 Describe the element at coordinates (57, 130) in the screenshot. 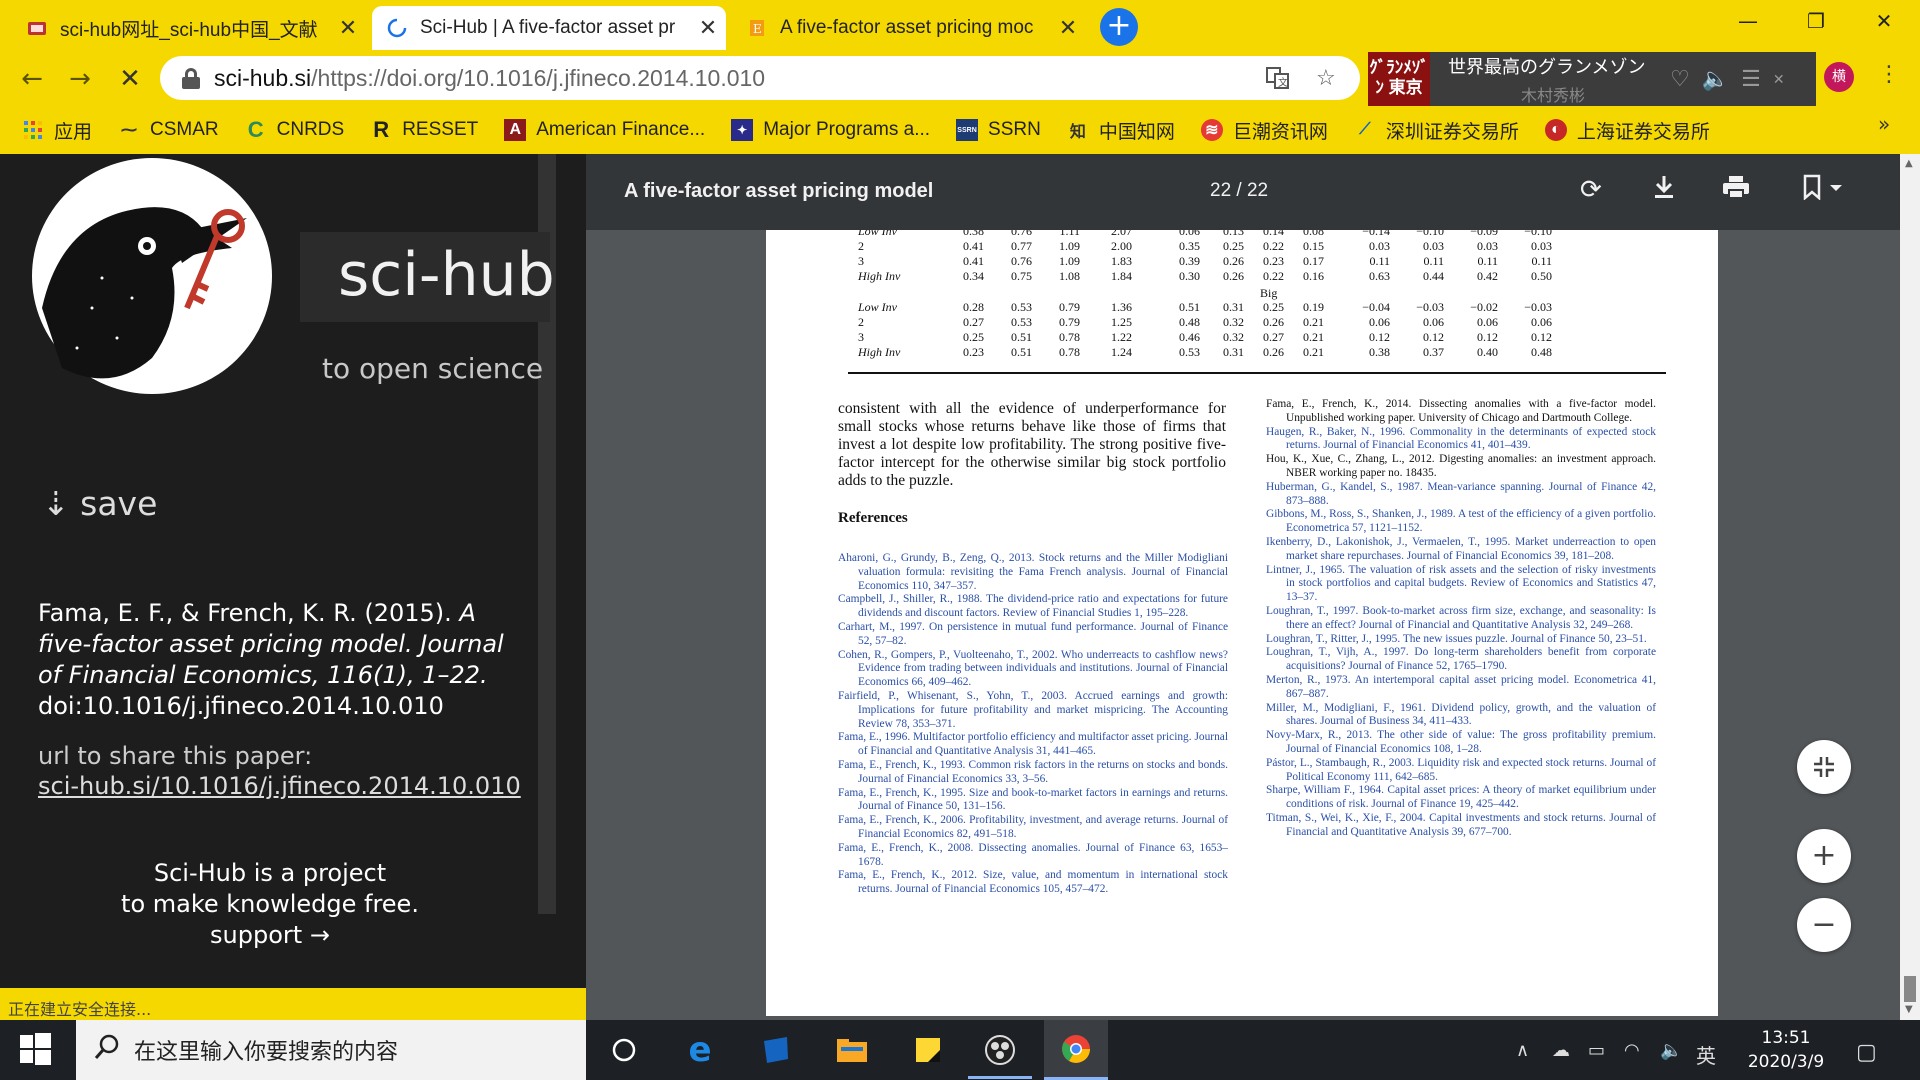

I see `bookmark-apps: 应用` at that location.